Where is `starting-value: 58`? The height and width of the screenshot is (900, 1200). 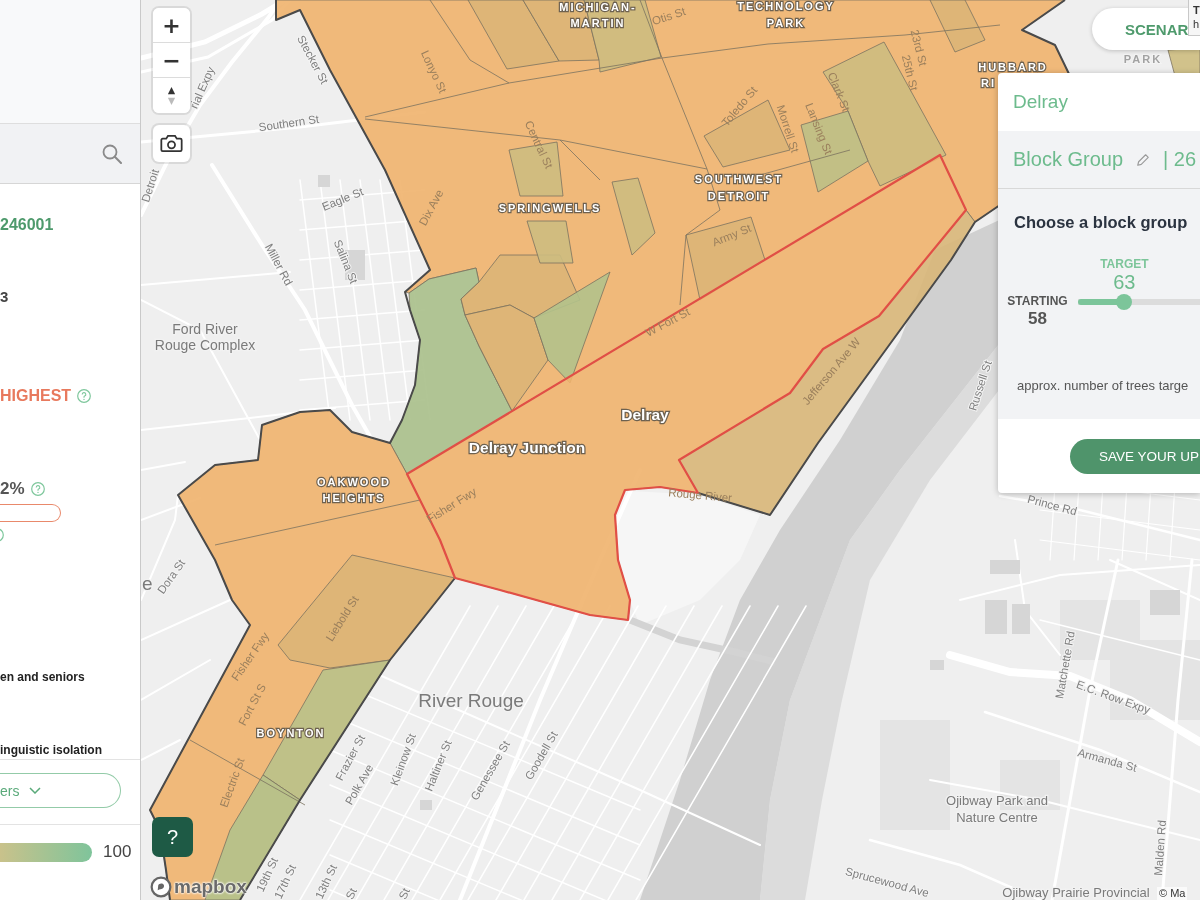
starting-value: 58 is located at coordinates (1037, 319).